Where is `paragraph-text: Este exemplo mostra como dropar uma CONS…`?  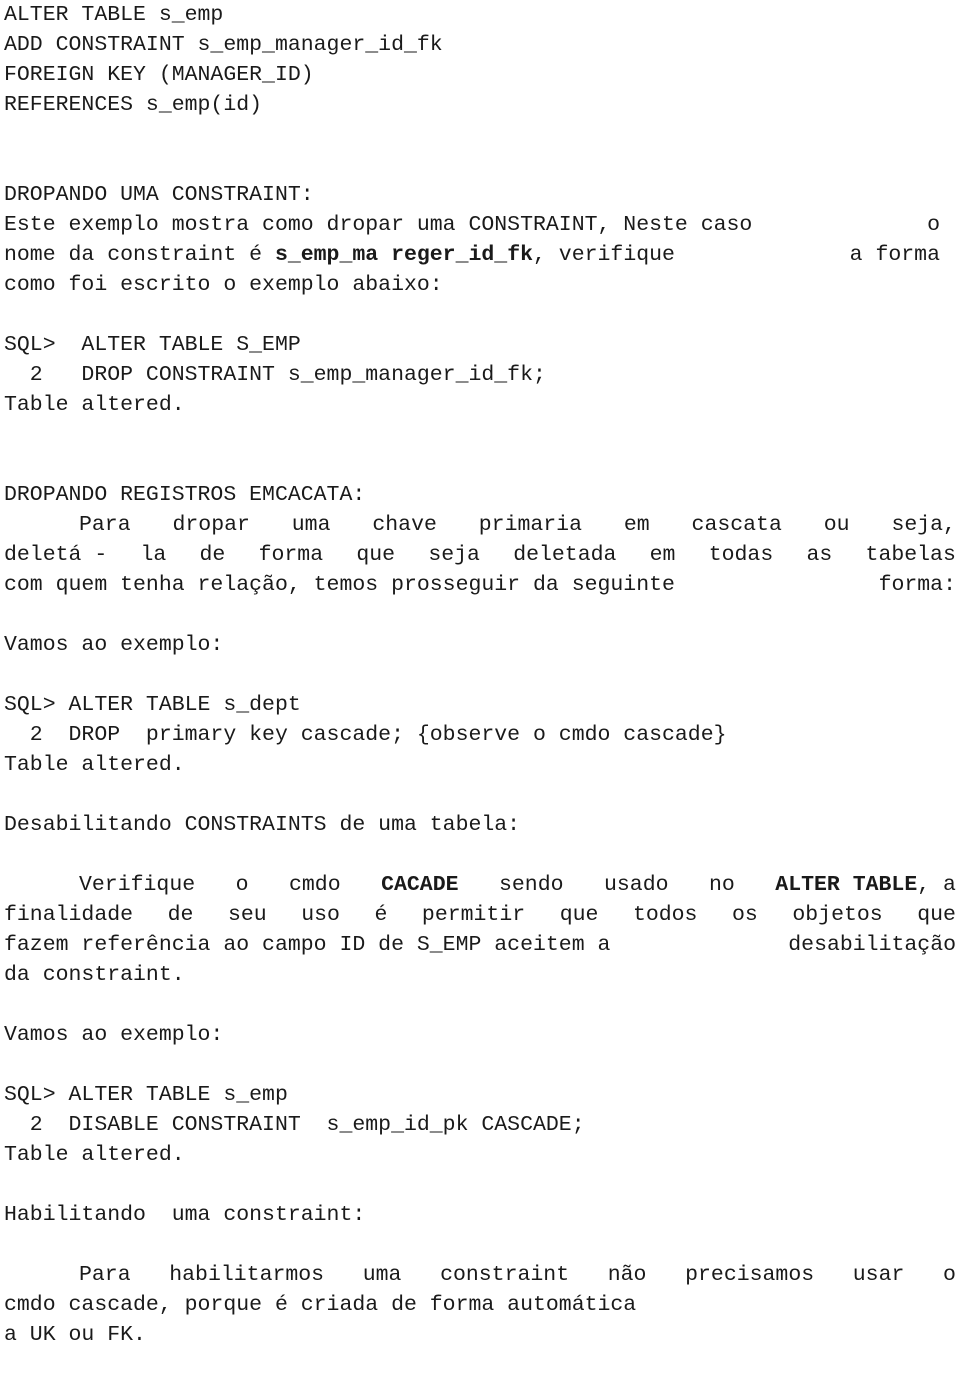
paragraph-text: Este exemplo mostra como dropar uma CONS… is located at coordinates (378, 225).